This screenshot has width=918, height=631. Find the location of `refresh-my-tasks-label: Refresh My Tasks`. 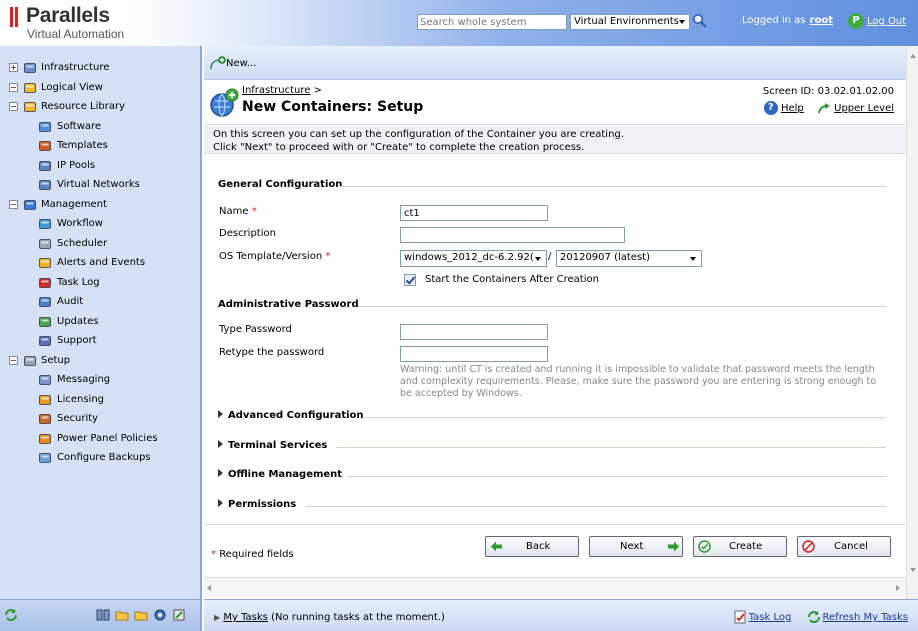

refresh-my-tasks-label: Refresh My Tasks is located at coordinates (865, 617).